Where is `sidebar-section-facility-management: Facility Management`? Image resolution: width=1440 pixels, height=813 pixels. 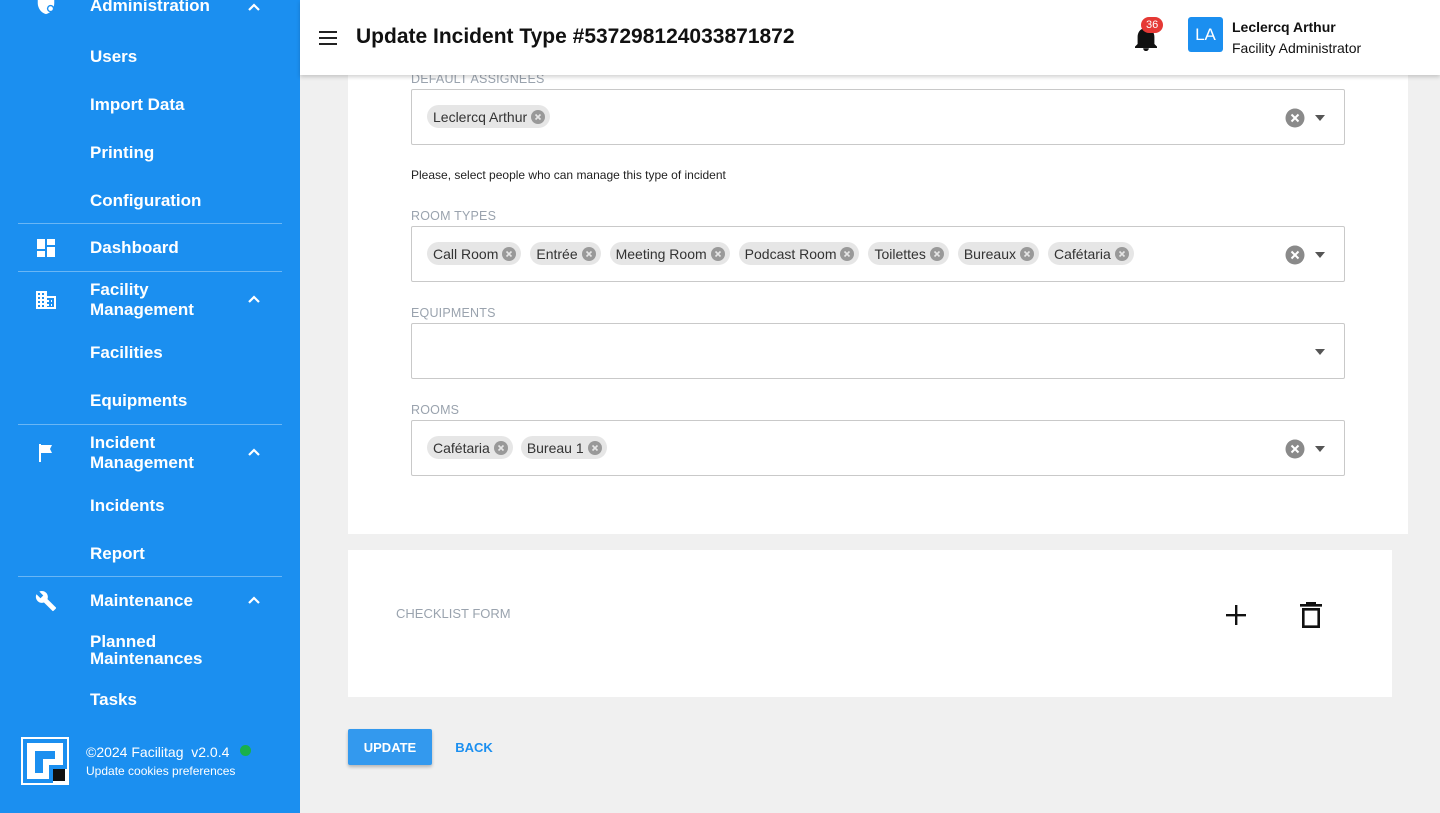
sidebar-section-facility-management: Facility Management is located at coordinates (150, 300).